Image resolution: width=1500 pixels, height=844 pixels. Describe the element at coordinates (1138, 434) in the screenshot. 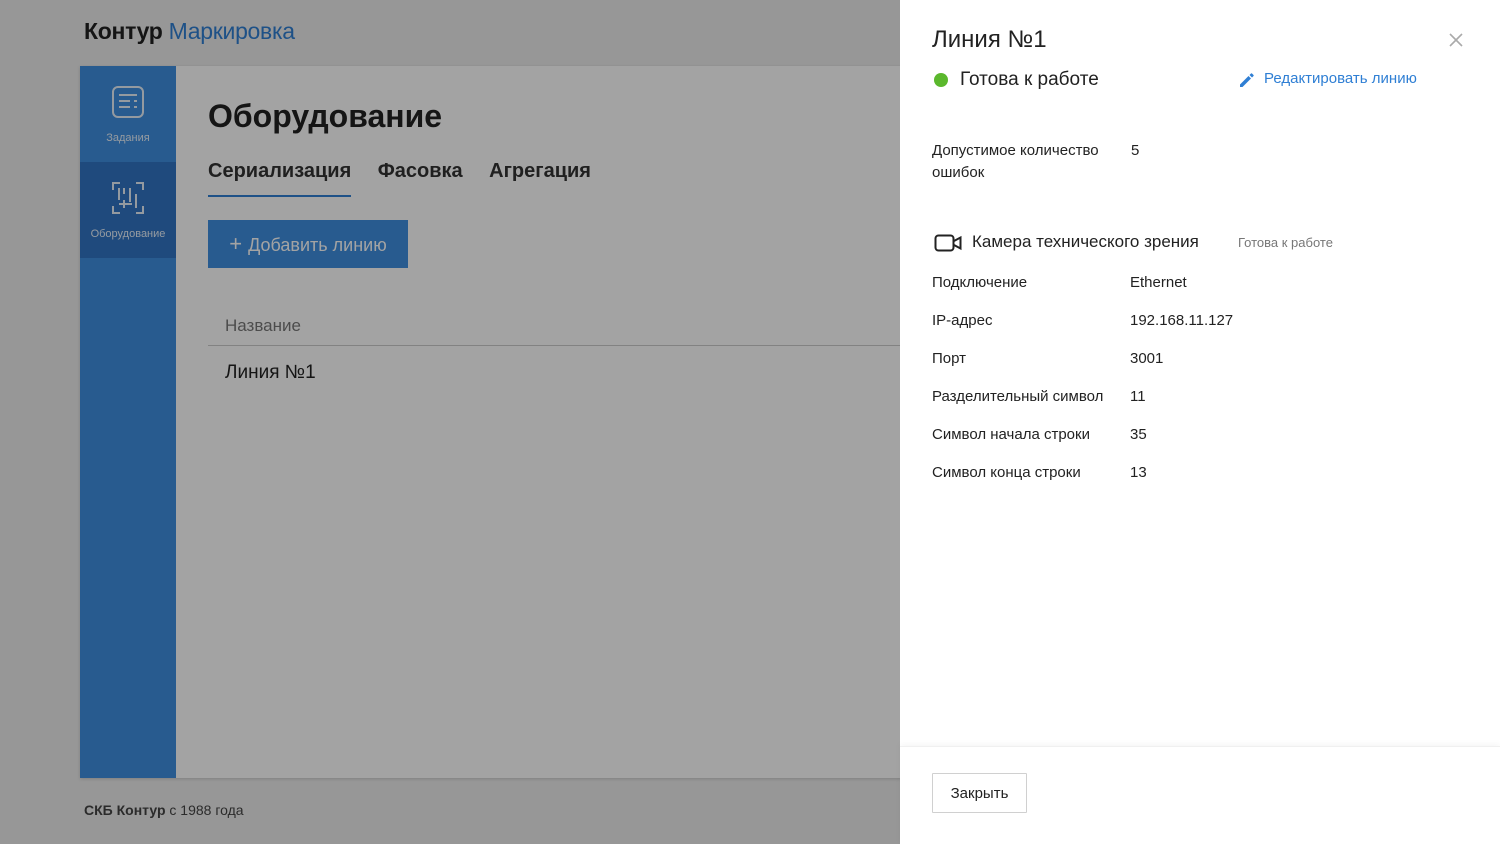

I see `property-value: 35` at that location.